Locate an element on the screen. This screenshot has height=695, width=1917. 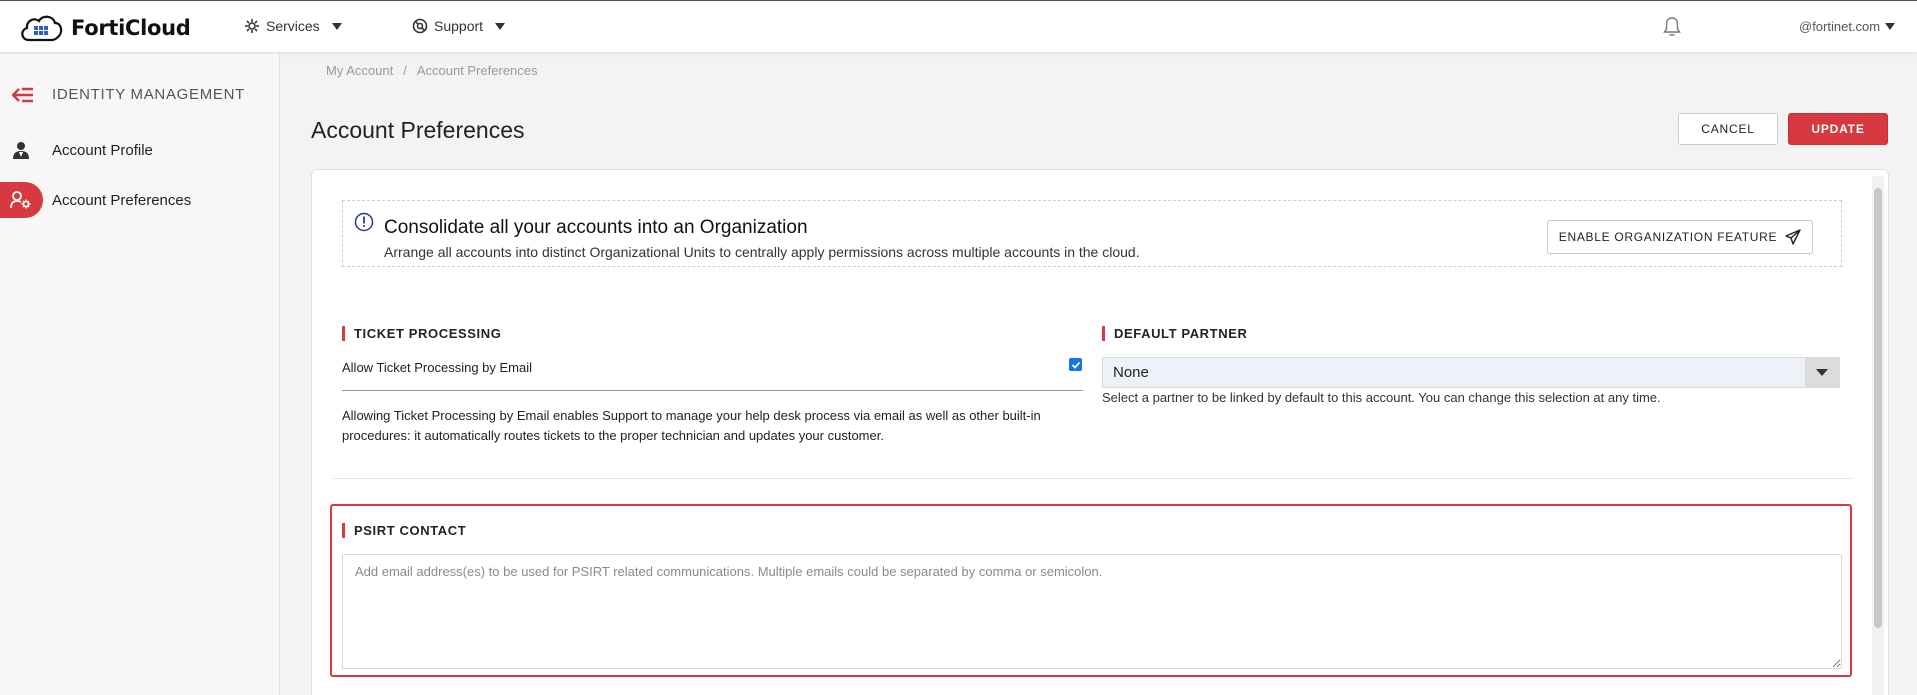
forticloud-logo: FortiCloud is located at coordinates (104, 28).